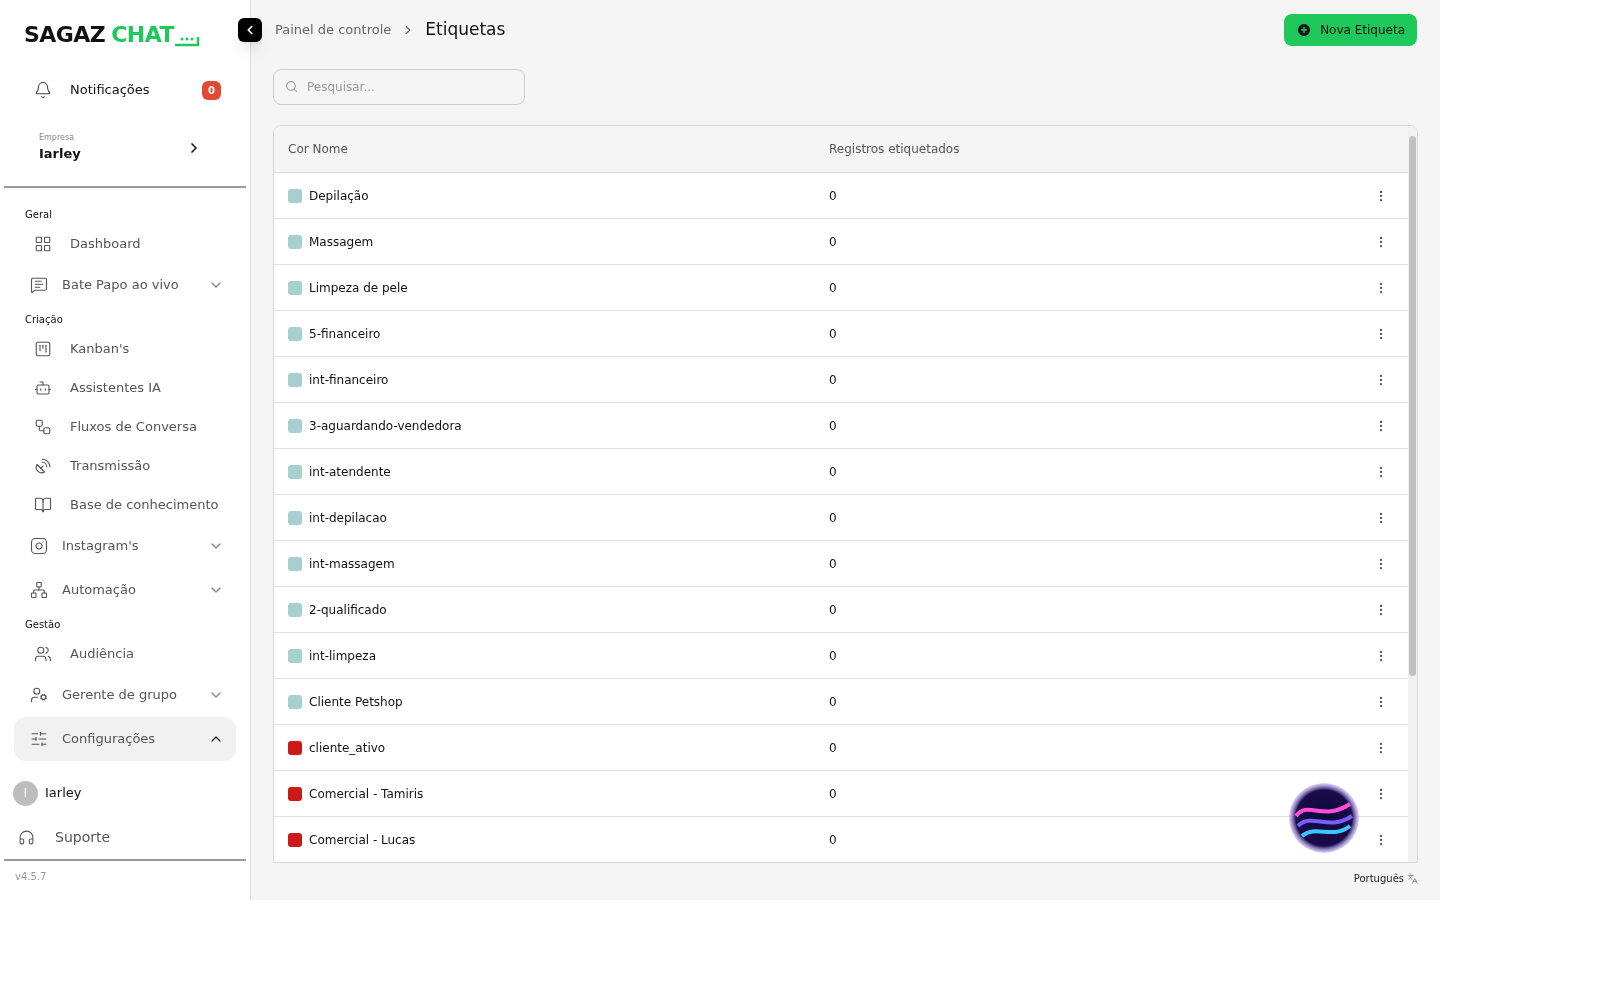 This screenshot has width=1600, height=1000. I want to click on nav-item: Fluxos de Conversa, so click(125, 426).